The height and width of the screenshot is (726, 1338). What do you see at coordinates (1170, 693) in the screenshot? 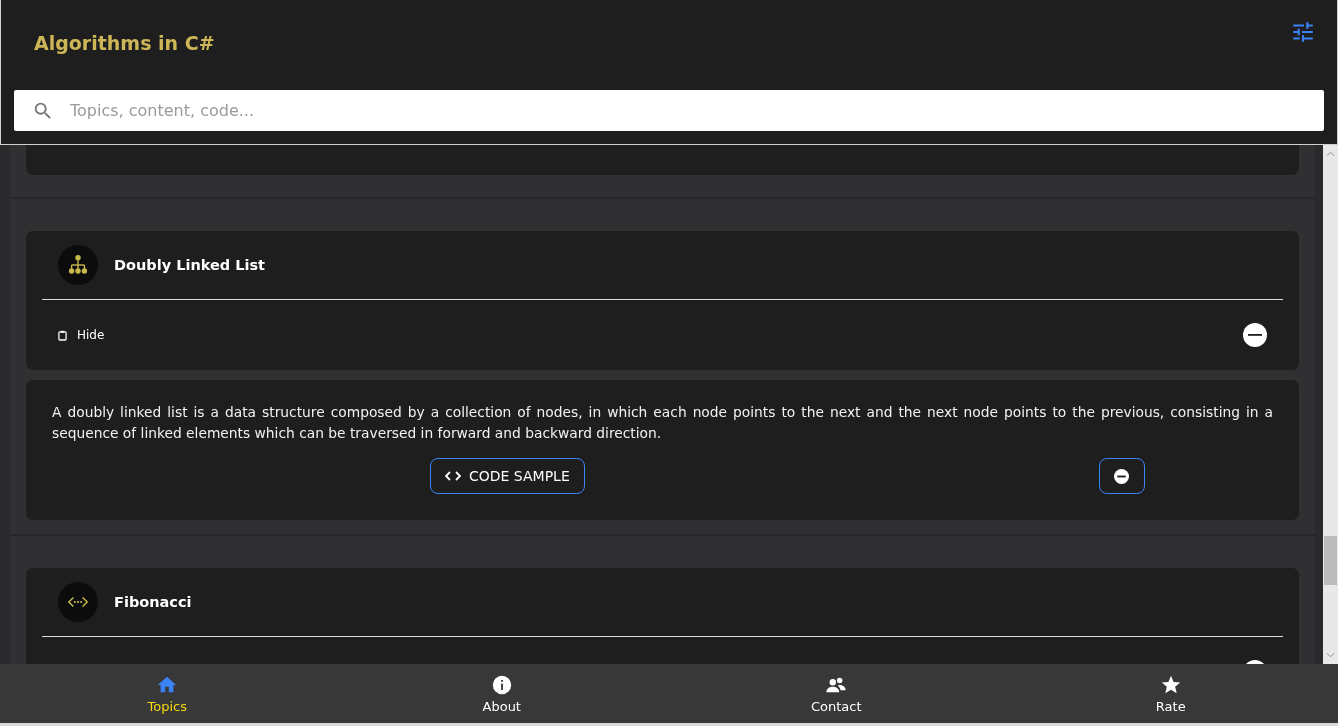
I see `nav-tab: Rate` at bounding box center [1170, 693].